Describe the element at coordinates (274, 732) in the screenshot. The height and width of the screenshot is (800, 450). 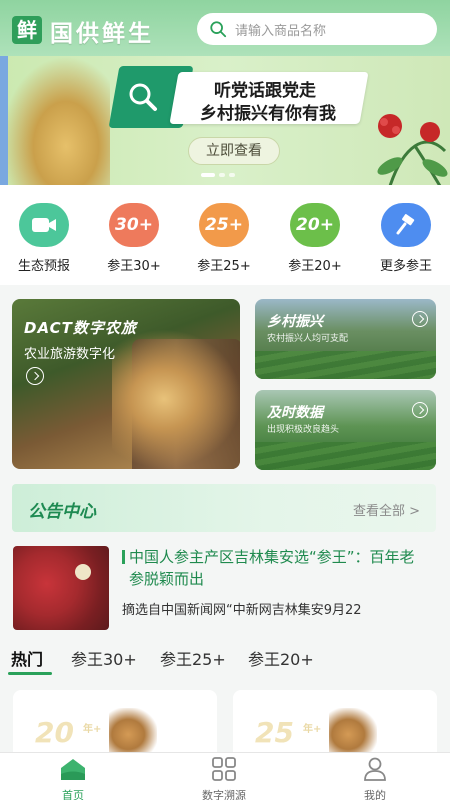
I see `product-badge: 25` at that location.